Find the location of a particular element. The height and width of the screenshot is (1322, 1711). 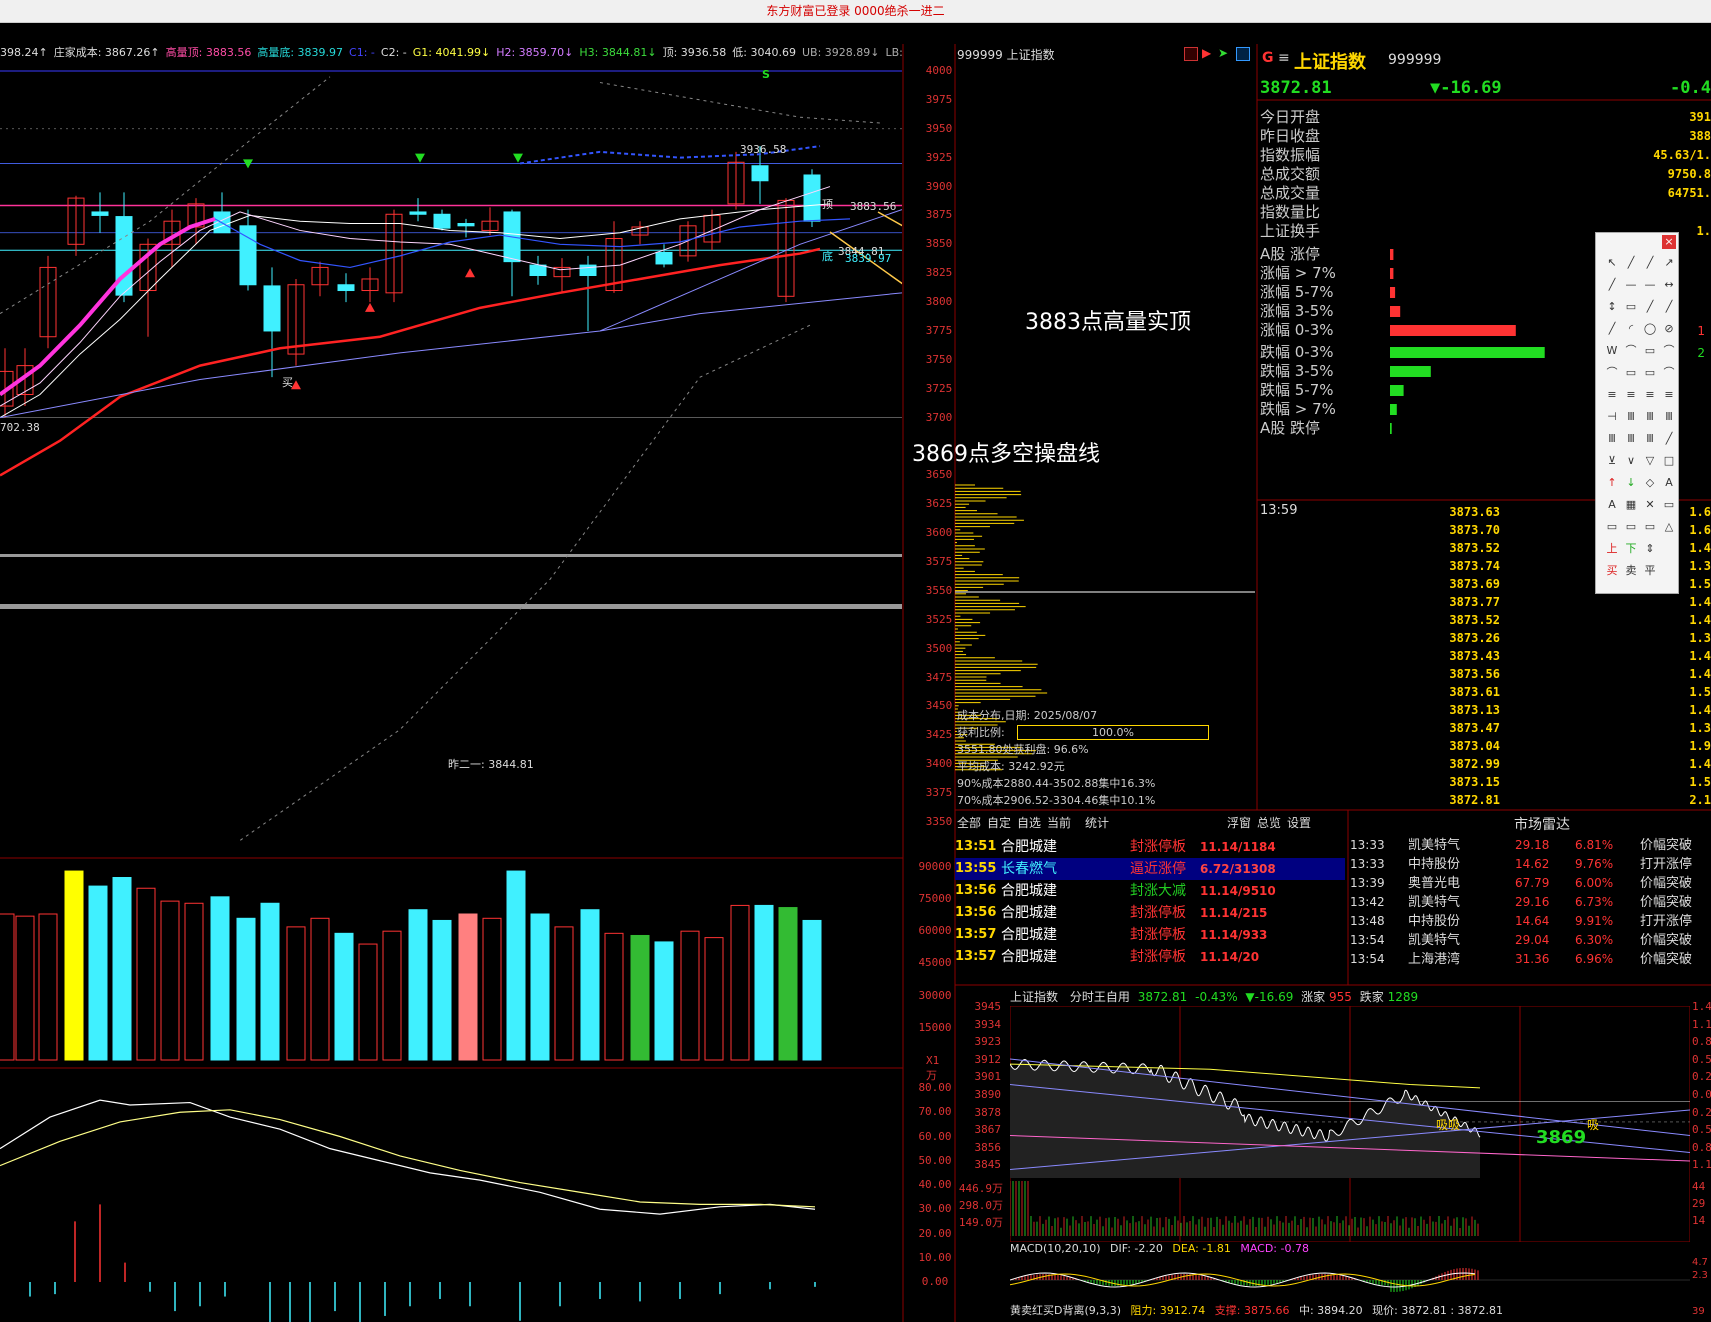

indicator-tick-7: 10.00 is located at coordinates (935, 1257).